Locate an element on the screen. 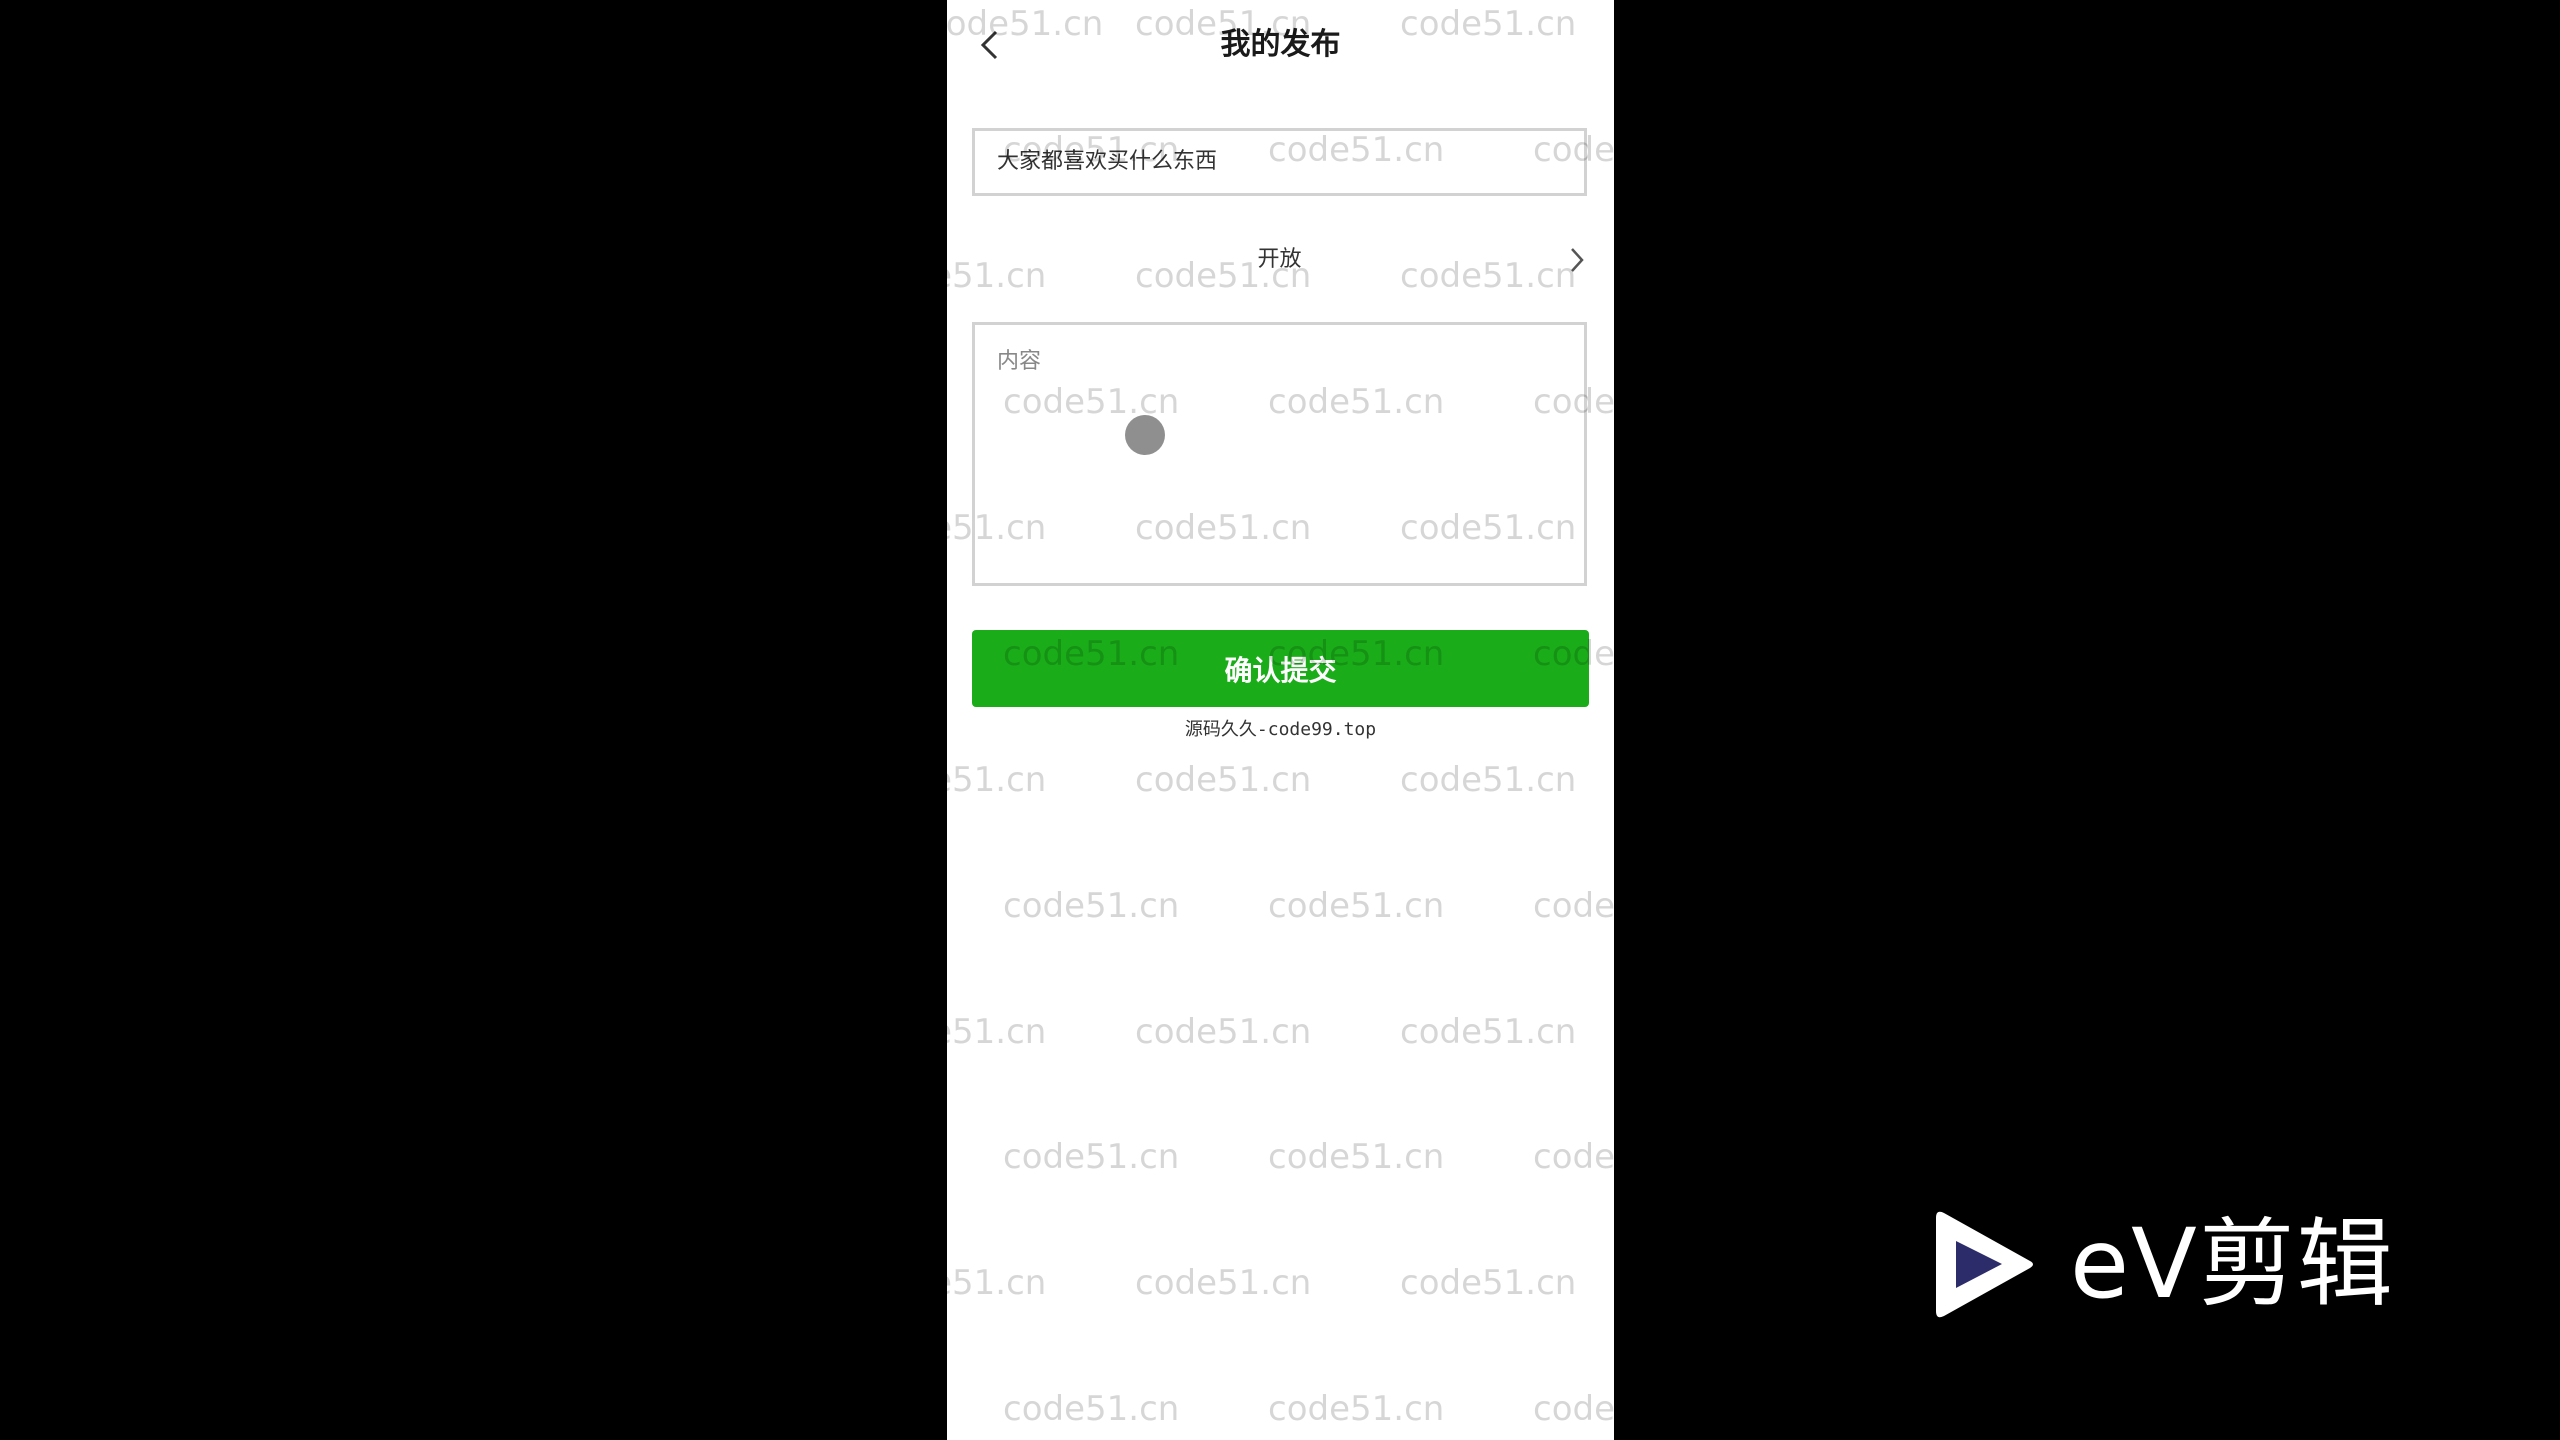 The image size is (2560, 1440). title-input is located at coordinates (1285, 162).